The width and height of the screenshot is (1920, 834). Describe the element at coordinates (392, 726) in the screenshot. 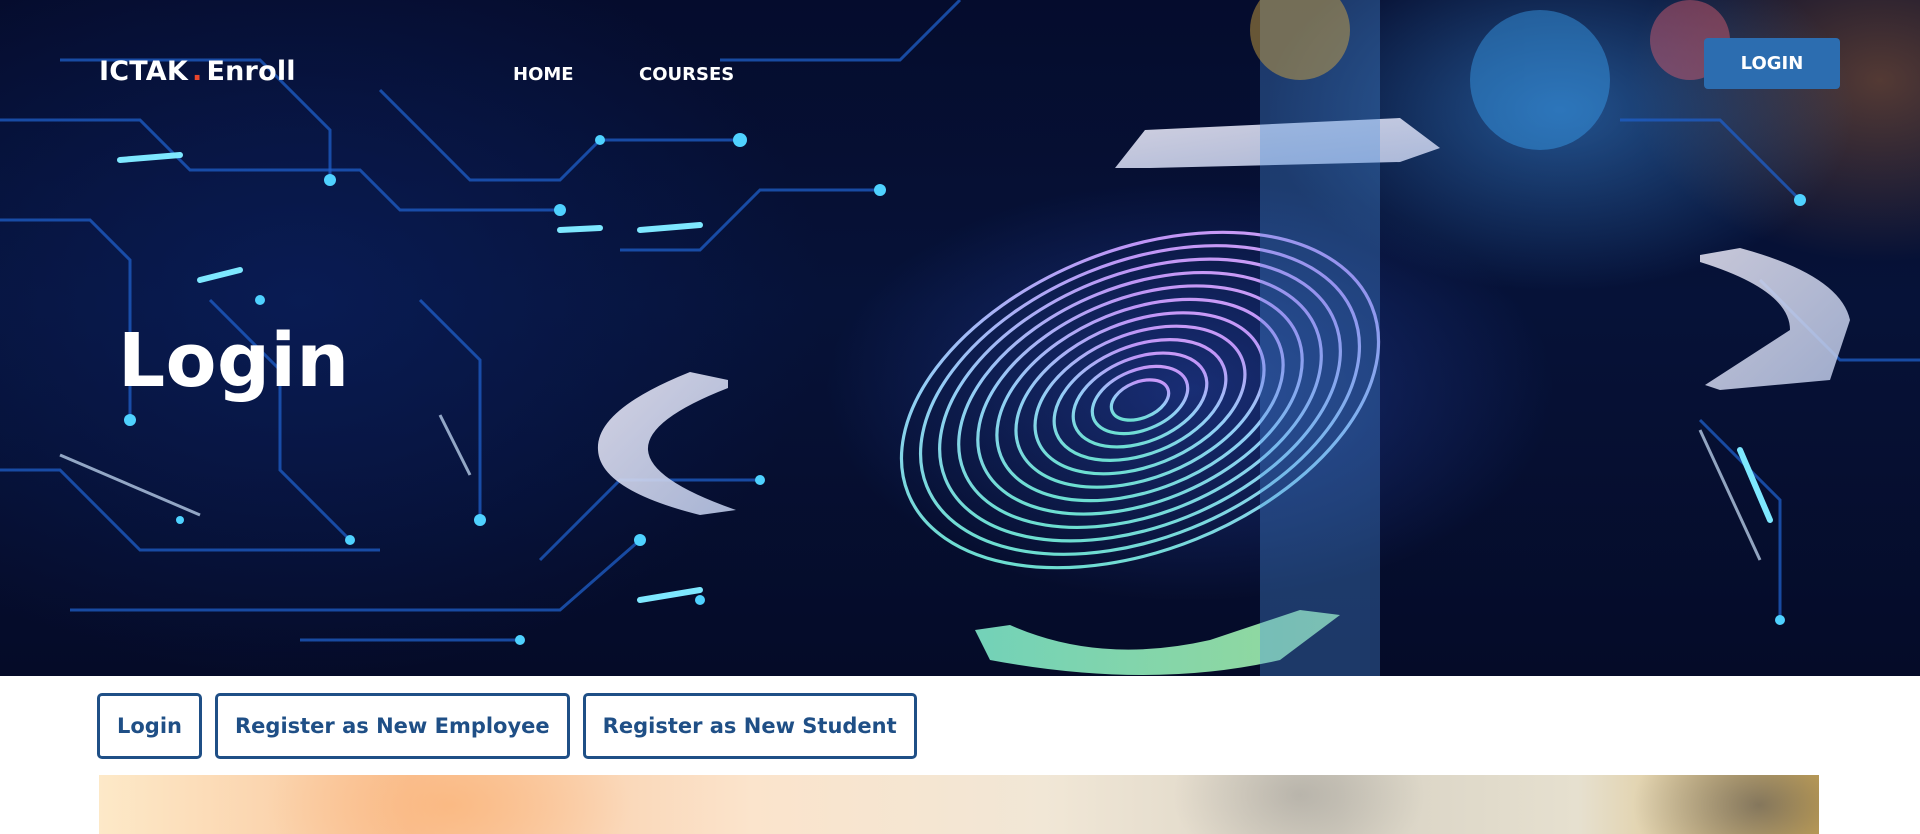

I see `tab-register-employee: Register as New Employee` at that location.